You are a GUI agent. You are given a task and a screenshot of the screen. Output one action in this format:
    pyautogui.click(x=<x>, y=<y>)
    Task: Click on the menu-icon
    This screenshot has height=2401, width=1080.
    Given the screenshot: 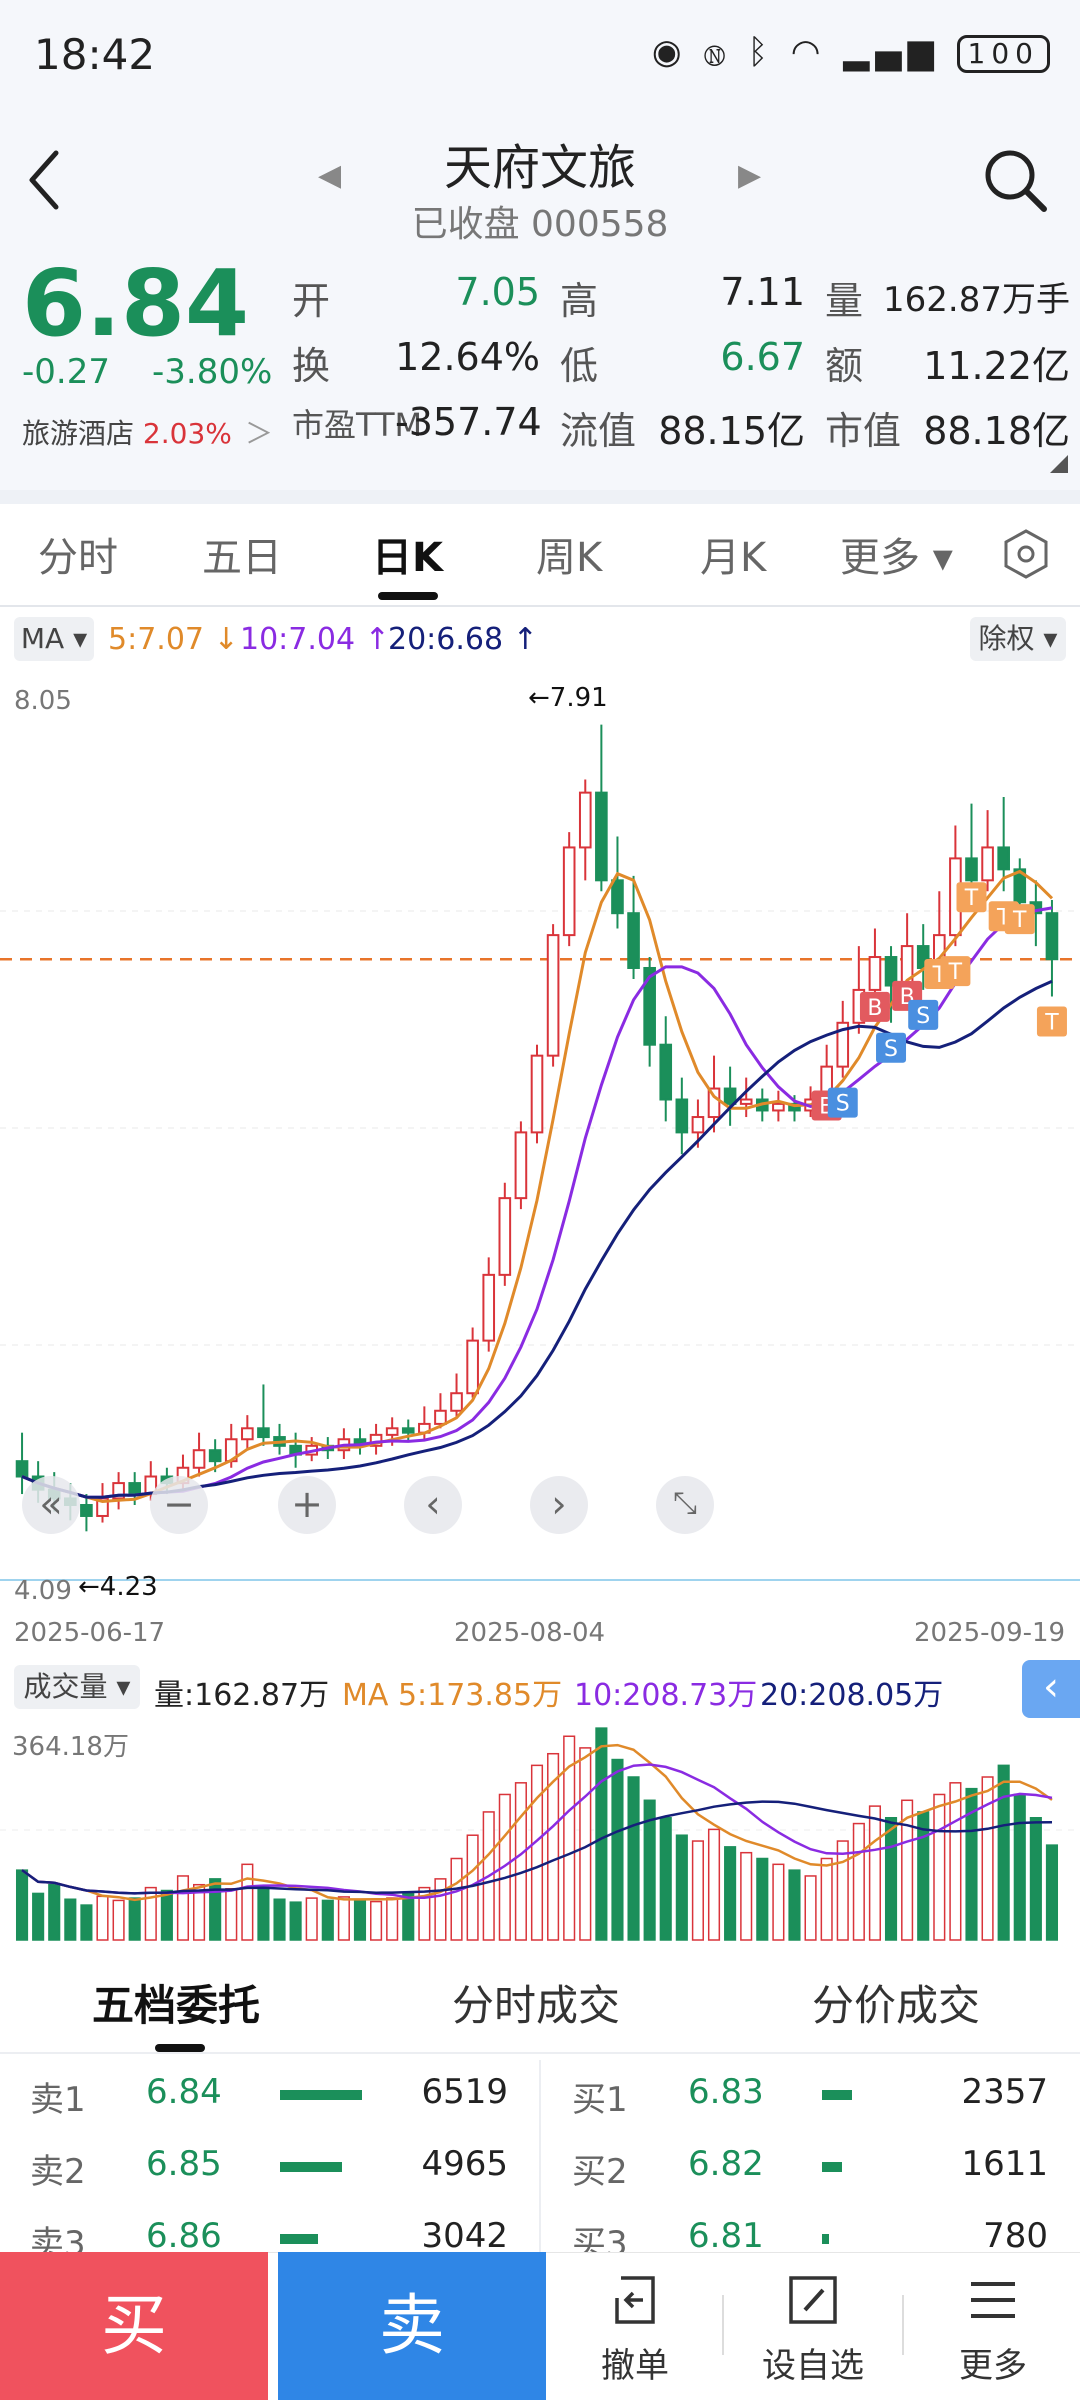 What is the action you would take?
    pyautogui.click(x=993, y=2300)
    